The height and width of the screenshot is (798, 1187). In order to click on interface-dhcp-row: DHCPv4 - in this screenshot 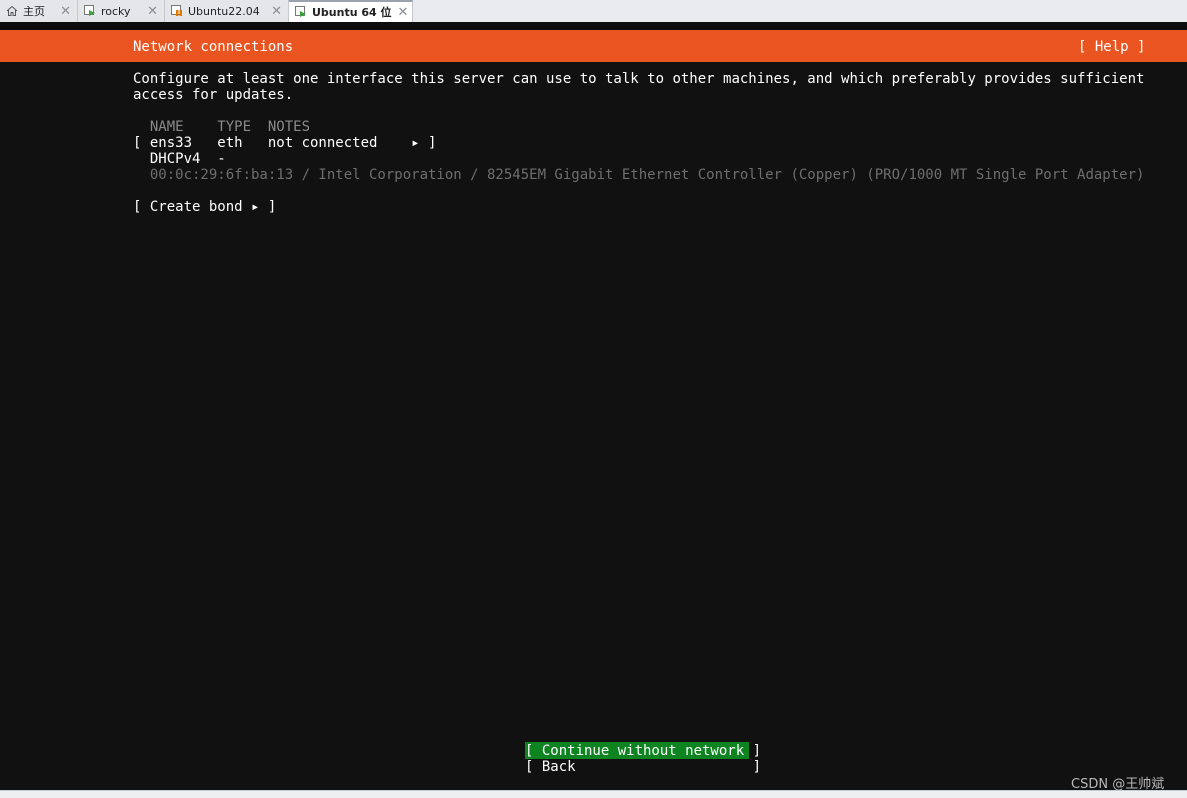, I will do `click(179, 159)`.